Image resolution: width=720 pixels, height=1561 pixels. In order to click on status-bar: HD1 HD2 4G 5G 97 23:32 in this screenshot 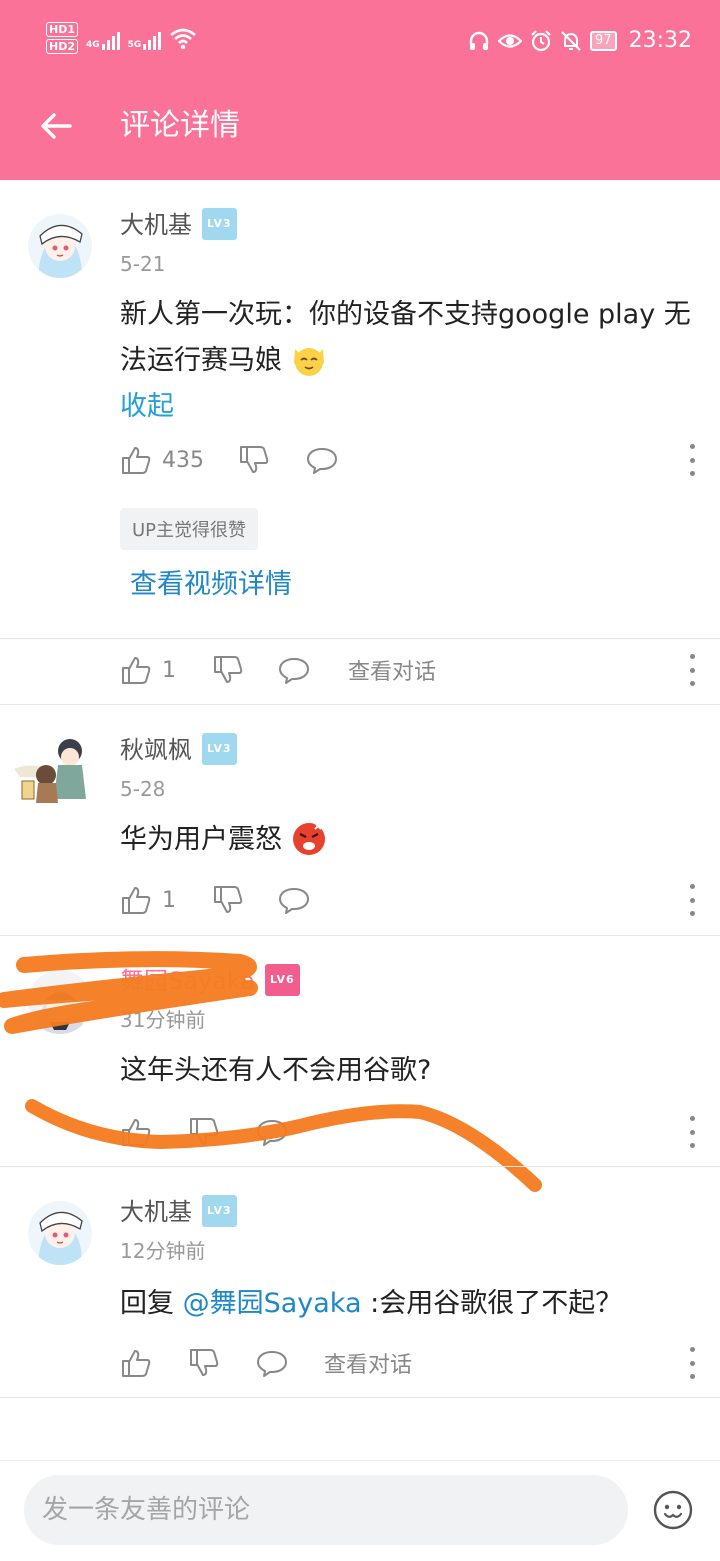, I will do `click(360, 42)`.